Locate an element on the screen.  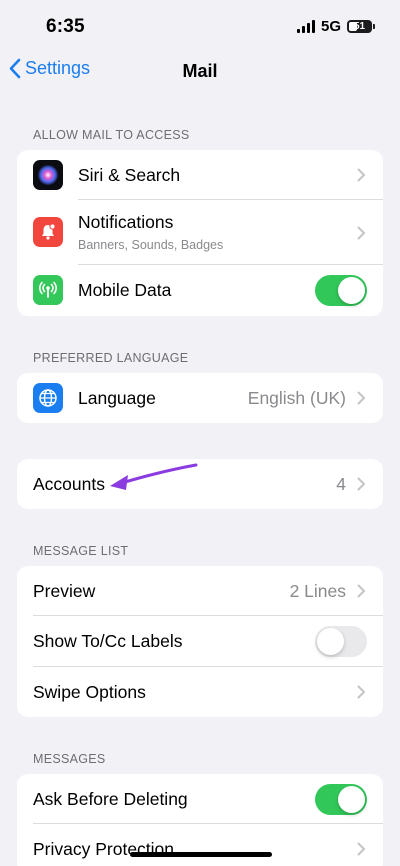
section-header-messages: MESSAGES is located at coordinates (69, 759).